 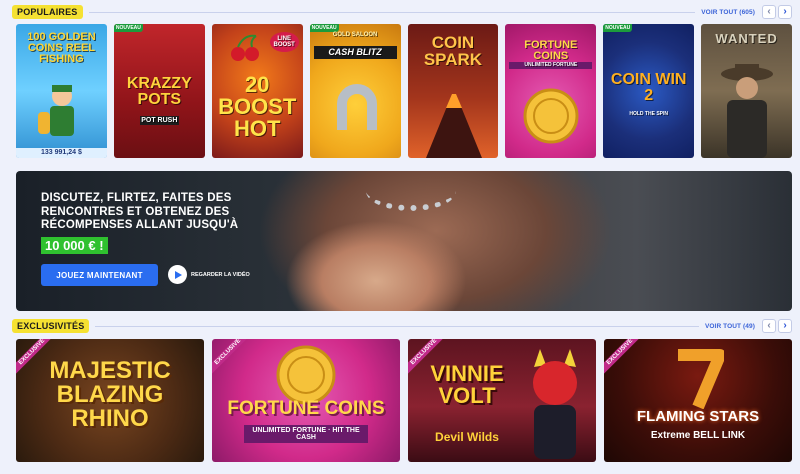 I want to click on game-card: FORTUNE COINS UNLIMITED FORTUNE, so click(x=551, y=91).